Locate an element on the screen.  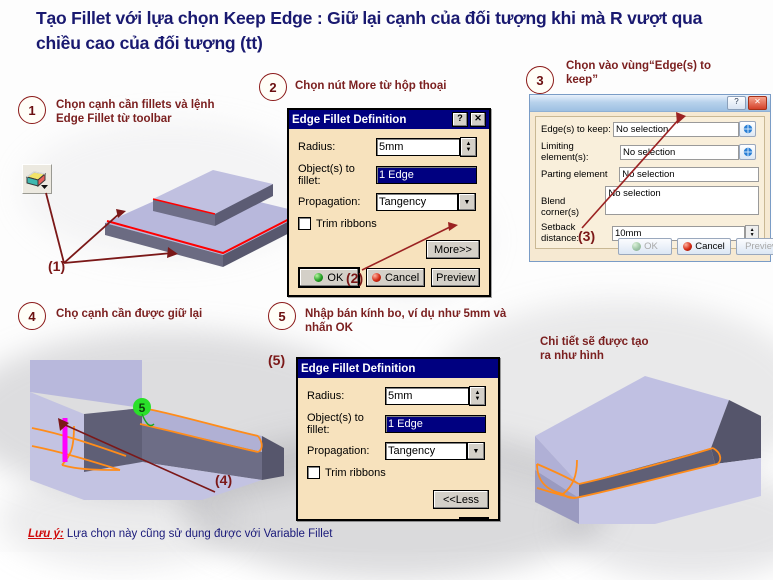
ref-label-2: (2) is located at coordinates (355, 278).